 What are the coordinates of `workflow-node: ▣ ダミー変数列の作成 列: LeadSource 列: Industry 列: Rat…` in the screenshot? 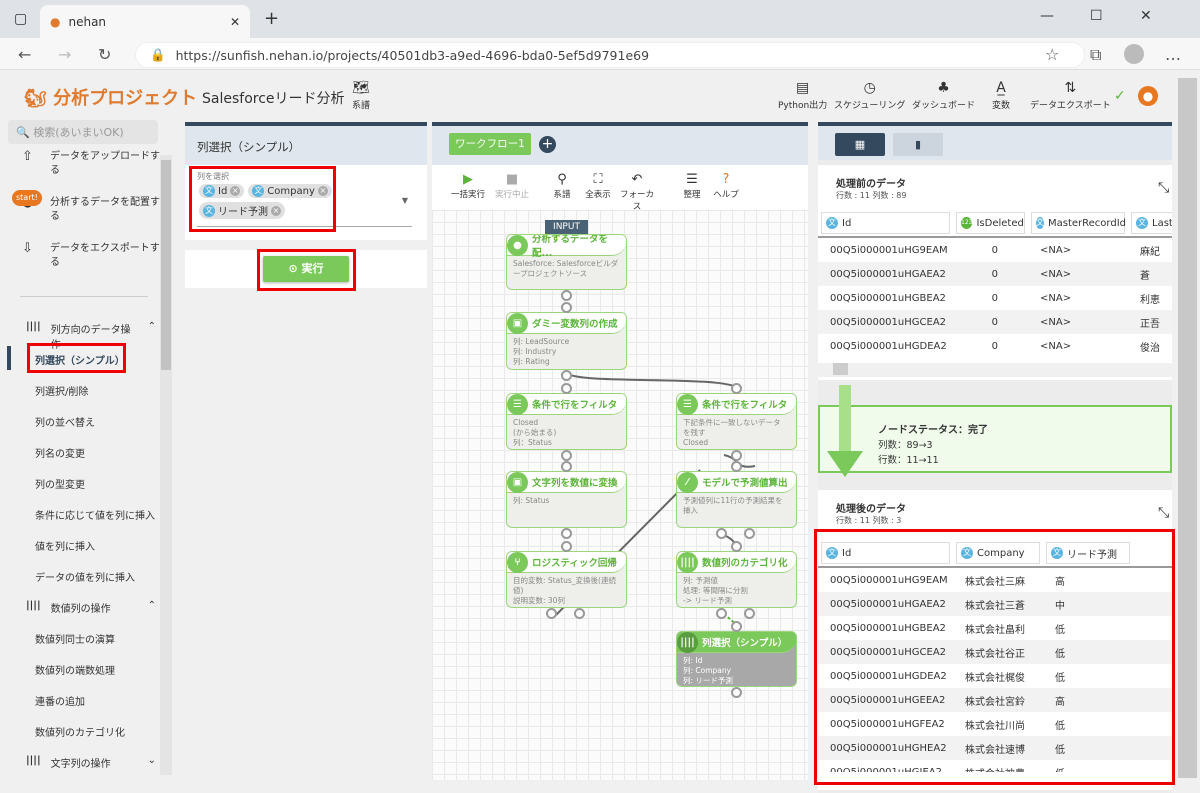 It's located at (566, 341).